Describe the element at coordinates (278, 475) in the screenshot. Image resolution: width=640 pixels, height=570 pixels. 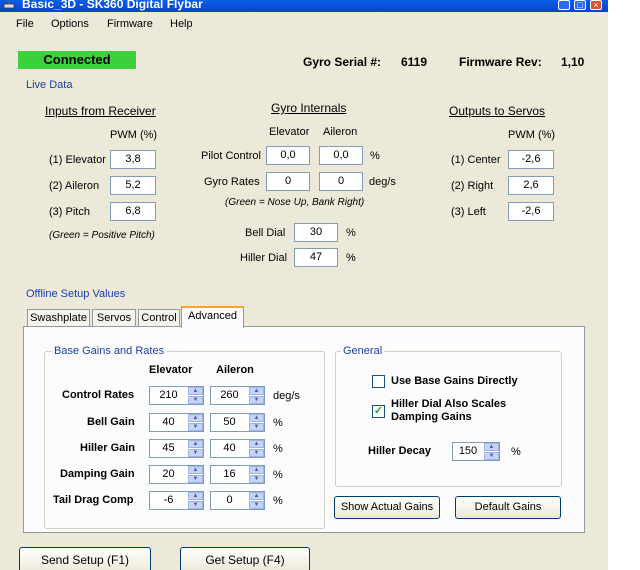
I see `damping-gain-unit: %` at that location.